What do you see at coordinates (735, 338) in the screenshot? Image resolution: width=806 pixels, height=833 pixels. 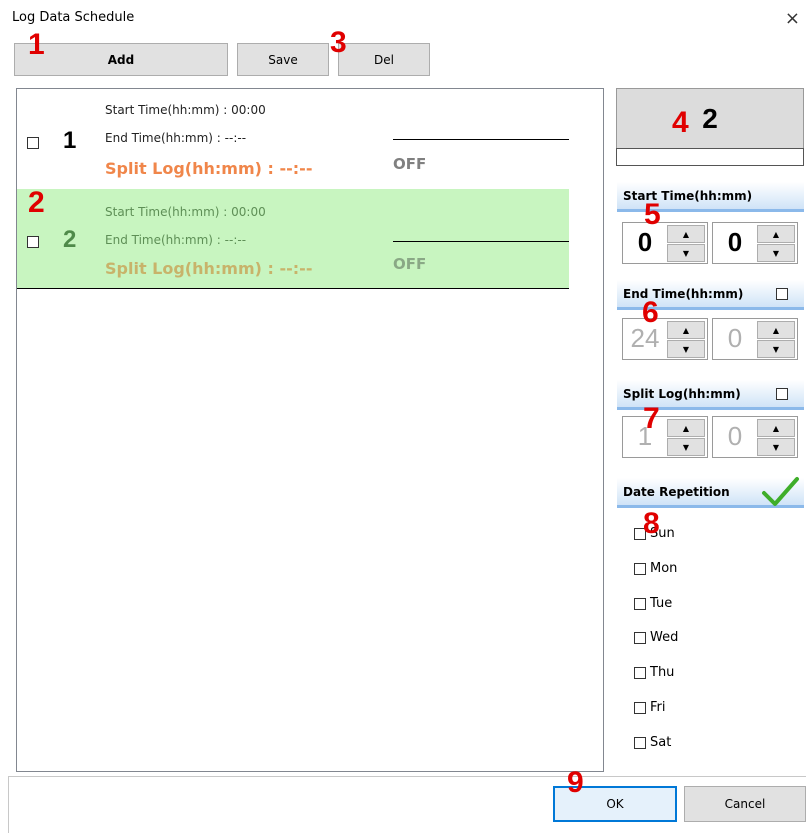 I see `end-minute-value: 0` at bounding box center [735, 338].